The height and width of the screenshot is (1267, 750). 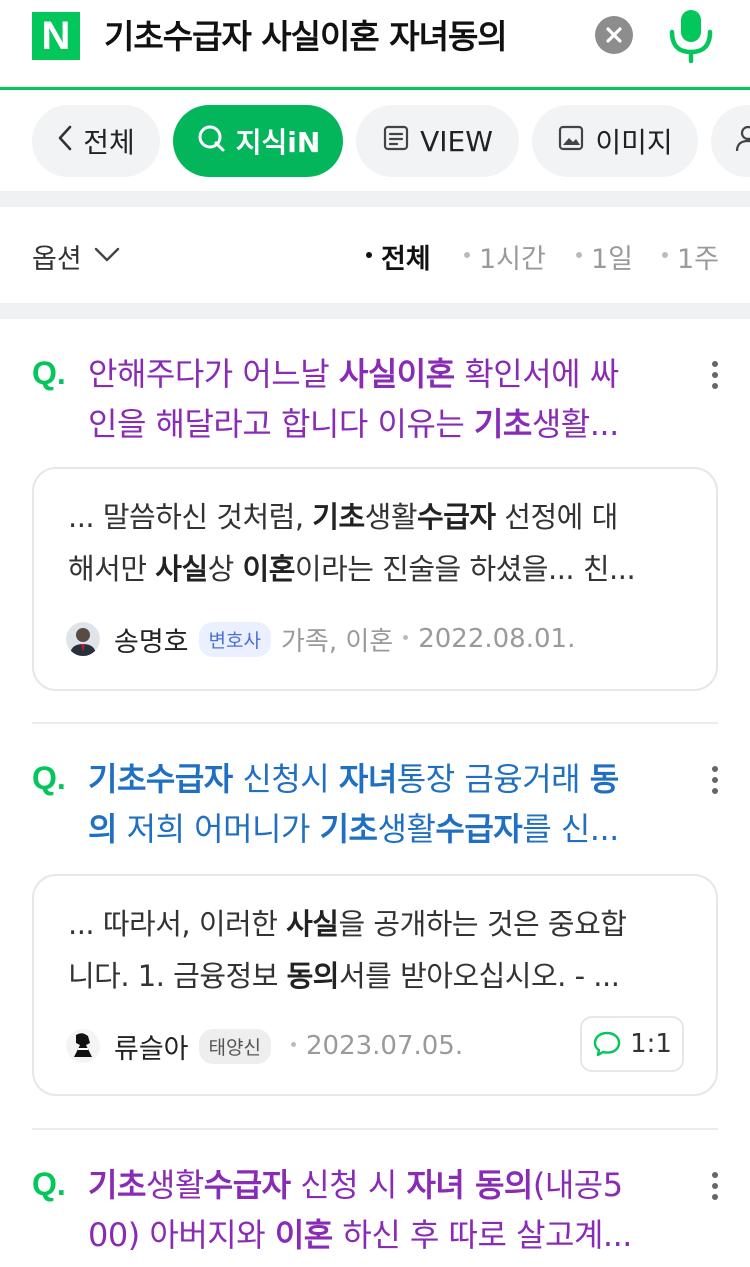 I want to click on tab-view: VIEW, so click(x=437, y=141).